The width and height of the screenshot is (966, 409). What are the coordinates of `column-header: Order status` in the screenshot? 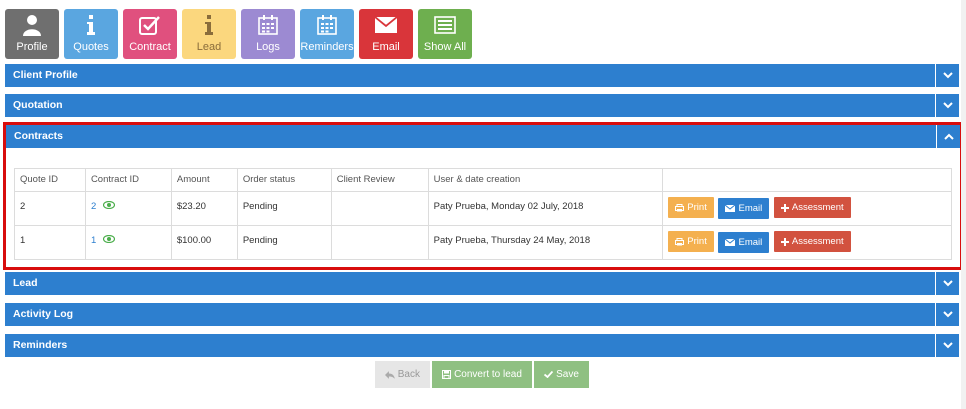 It's located at (284, 180).